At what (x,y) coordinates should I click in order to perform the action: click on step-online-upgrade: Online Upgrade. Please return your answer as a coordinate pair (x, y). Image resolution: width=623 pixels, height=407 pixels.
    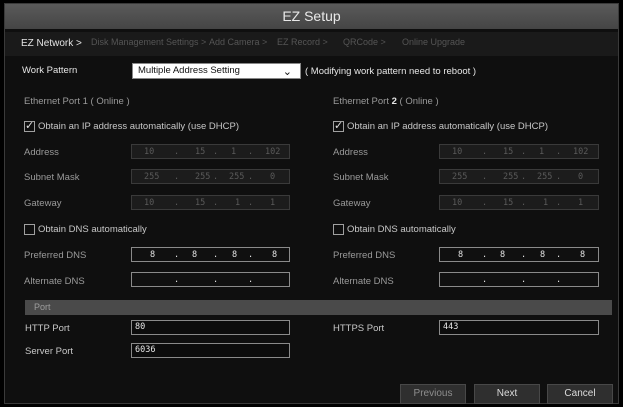
    Looking at the image, I should click on (433, 42).